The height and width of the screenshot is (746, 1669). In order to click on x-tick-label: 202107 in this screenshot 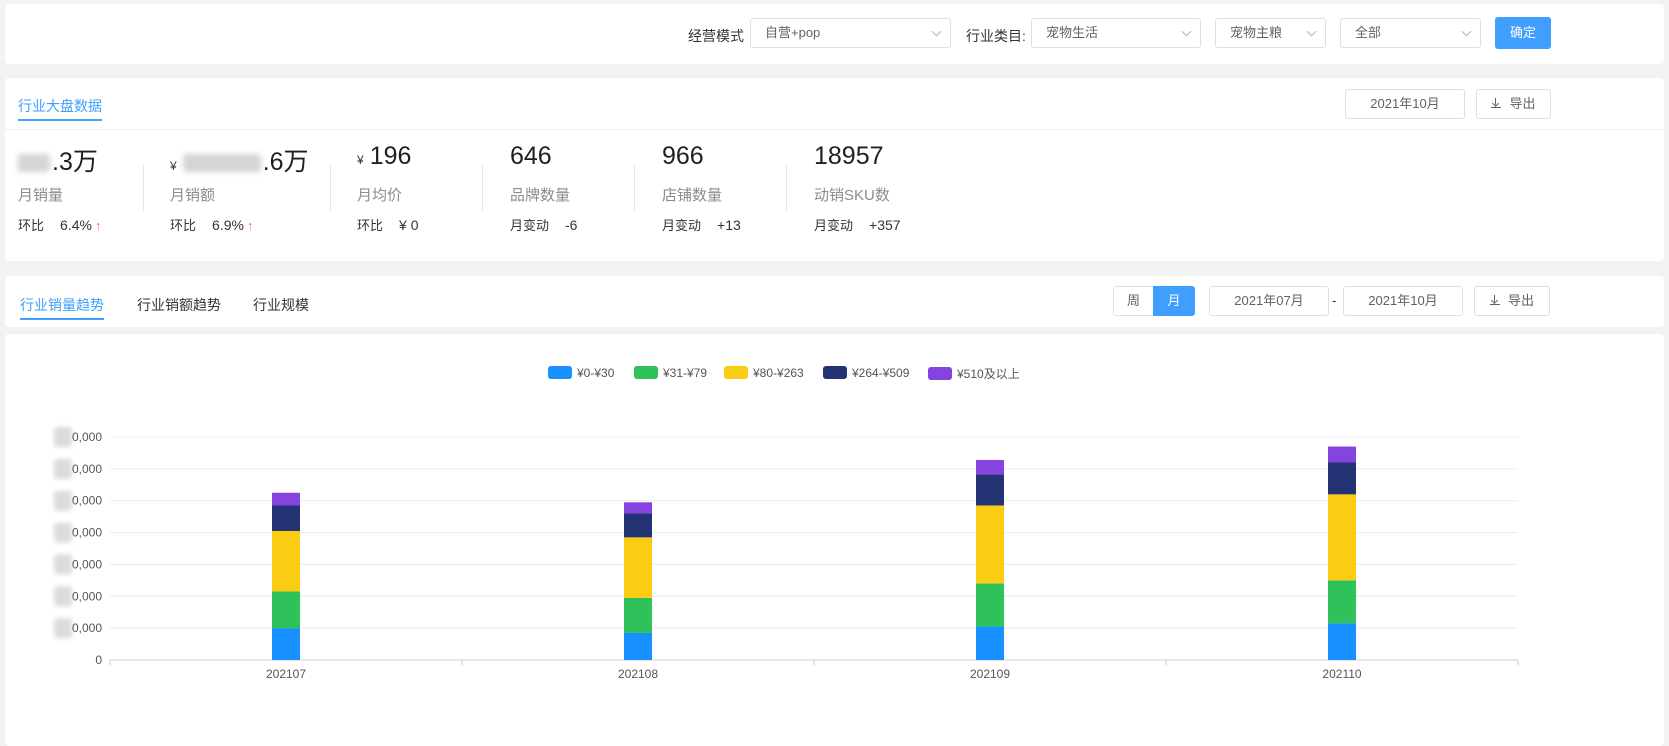, I will do `click(286, 674)`.